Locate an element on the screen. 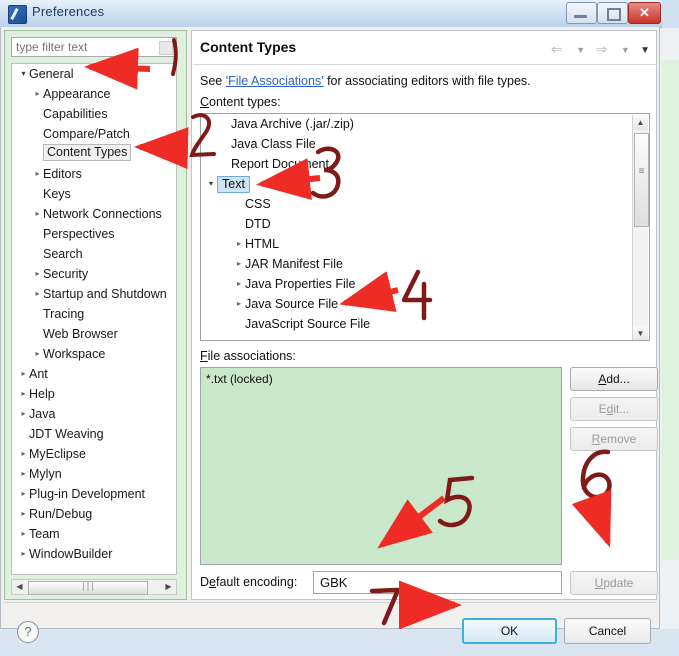 This screenshot has height=656, width=679. sidebar-item-startup-and-shutdown: Startup and Shutdown is located at coordinates (94, 294).